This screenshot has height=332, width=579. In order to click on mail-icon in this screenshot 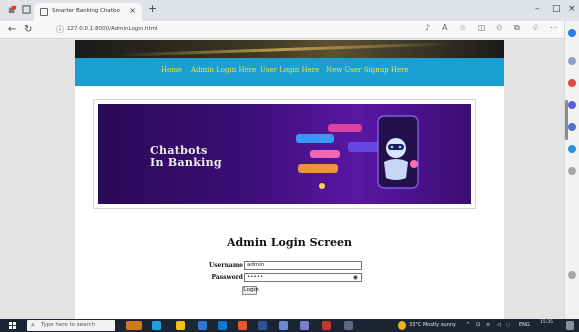, I will do `click(222, 325)`.